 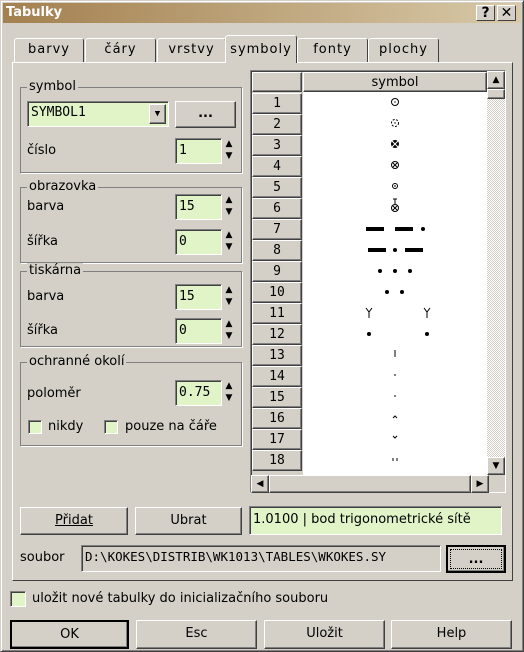 What do you see at coordinates (277, 376) in the screenshot?
I see `row-number: 14` at bounding box center [277, 376].